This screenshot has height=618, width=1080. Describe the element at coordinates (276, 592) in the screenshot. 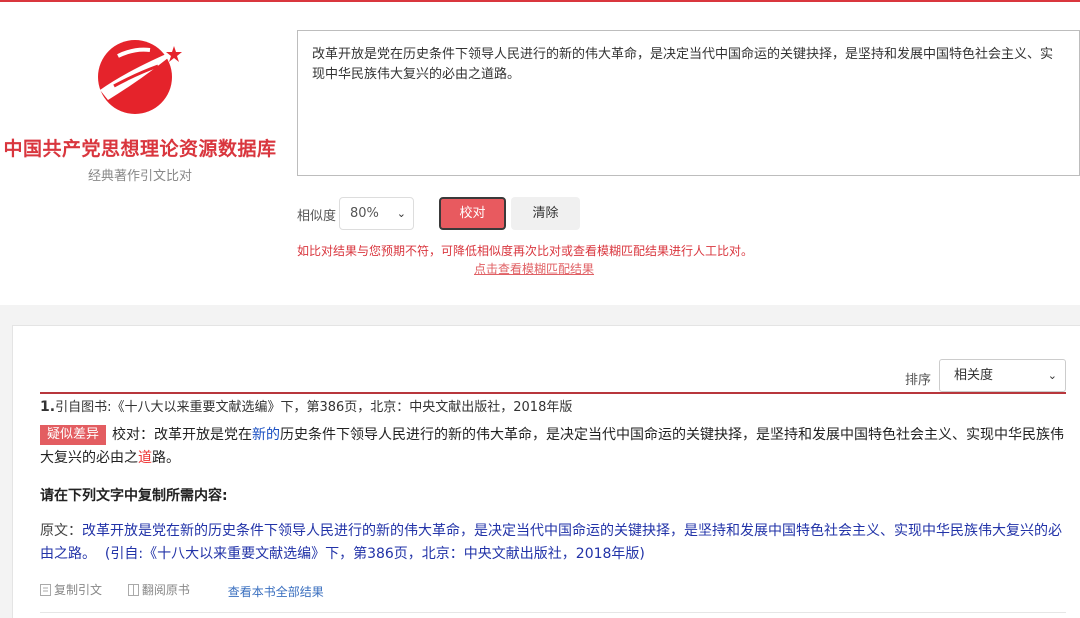

I see `all-book-results-link: 查看本书全部结果` at that location.